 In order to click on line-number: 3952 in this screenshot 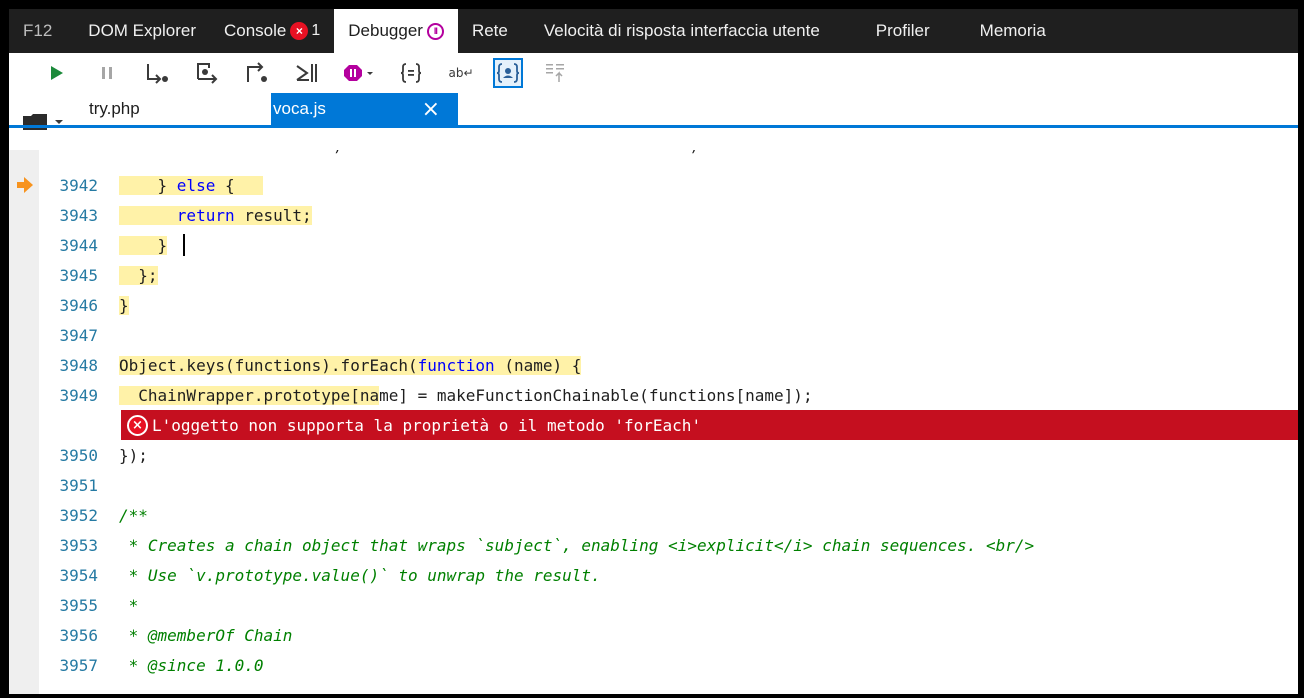, I will do `click(78, 515)`.